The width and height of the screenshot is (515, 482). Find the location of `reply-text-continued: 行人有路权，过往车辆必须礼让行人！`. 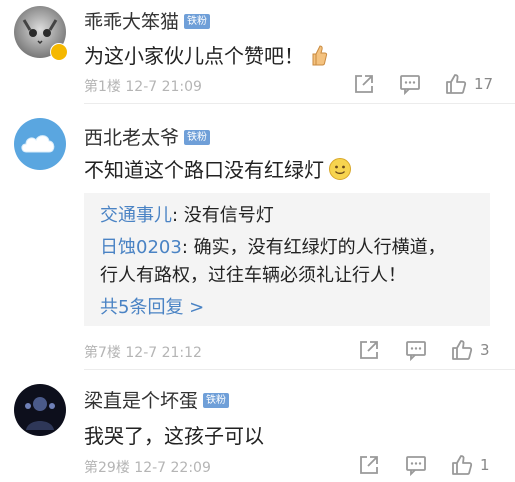

reply-text-continued: 行人有路权，过往车辆必须礼让行人！ is located at coordinates (253, 275).